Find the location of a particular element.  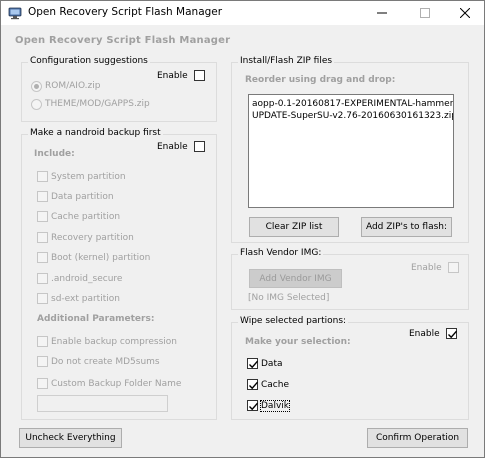

config-group-label: Configuration suggestions is located at coordinates (89, 61).